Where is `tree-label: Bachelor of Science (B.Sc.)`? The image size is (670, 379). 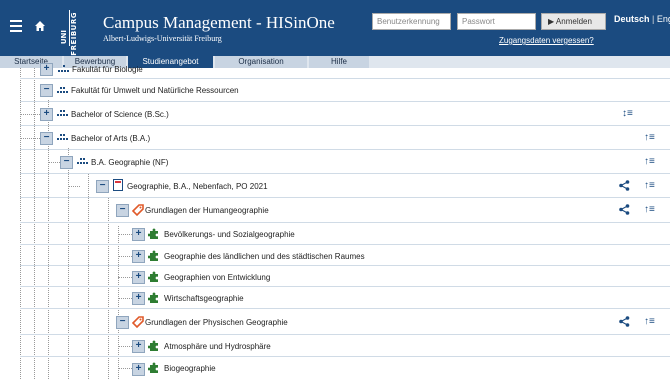
tree-label: Bachelor of Science (B.Sc.) is located at coordinates (120, 114).